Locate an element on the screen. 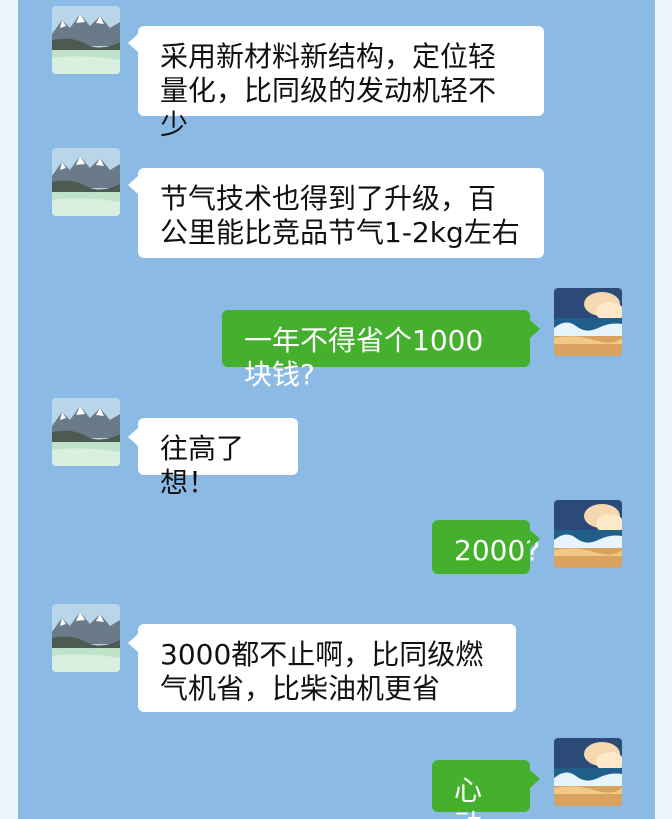 The image size is (672, 819). message-bubble-incoming: 采用新材料新结构，定位轻量化，比同级的发动机轻不少 is located at coordinates (341, 83).